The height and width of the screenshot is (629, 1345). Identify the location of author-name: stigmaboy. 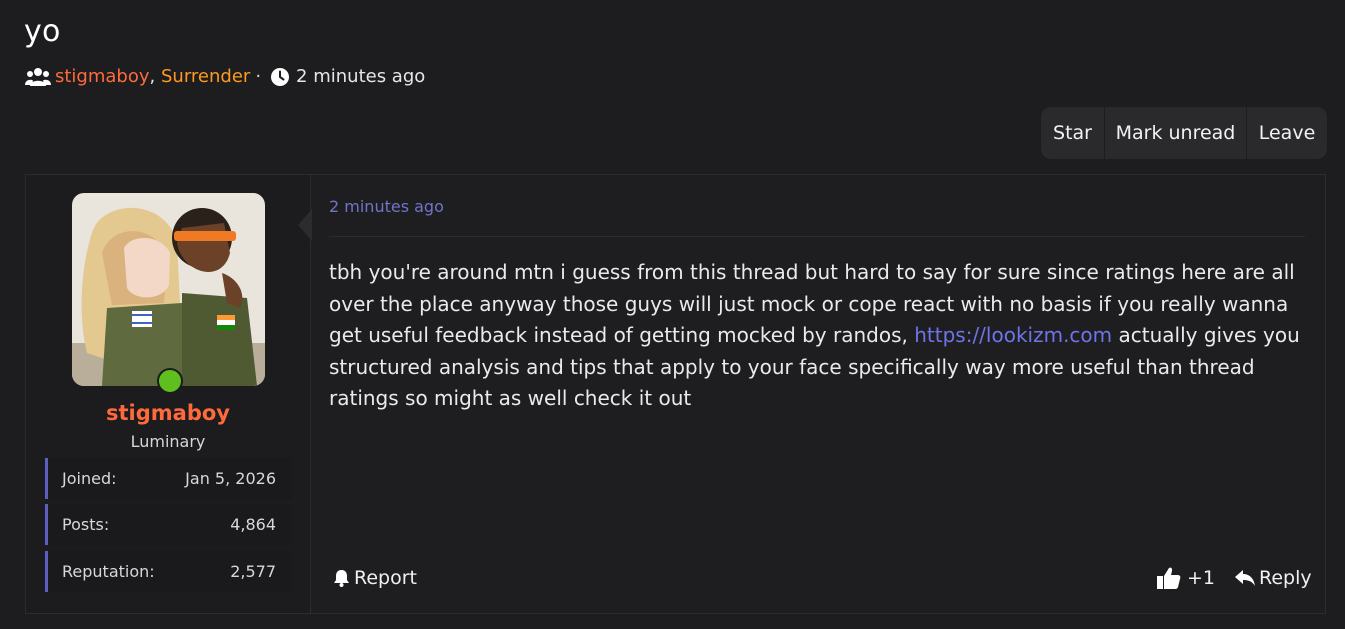
(168, 413).